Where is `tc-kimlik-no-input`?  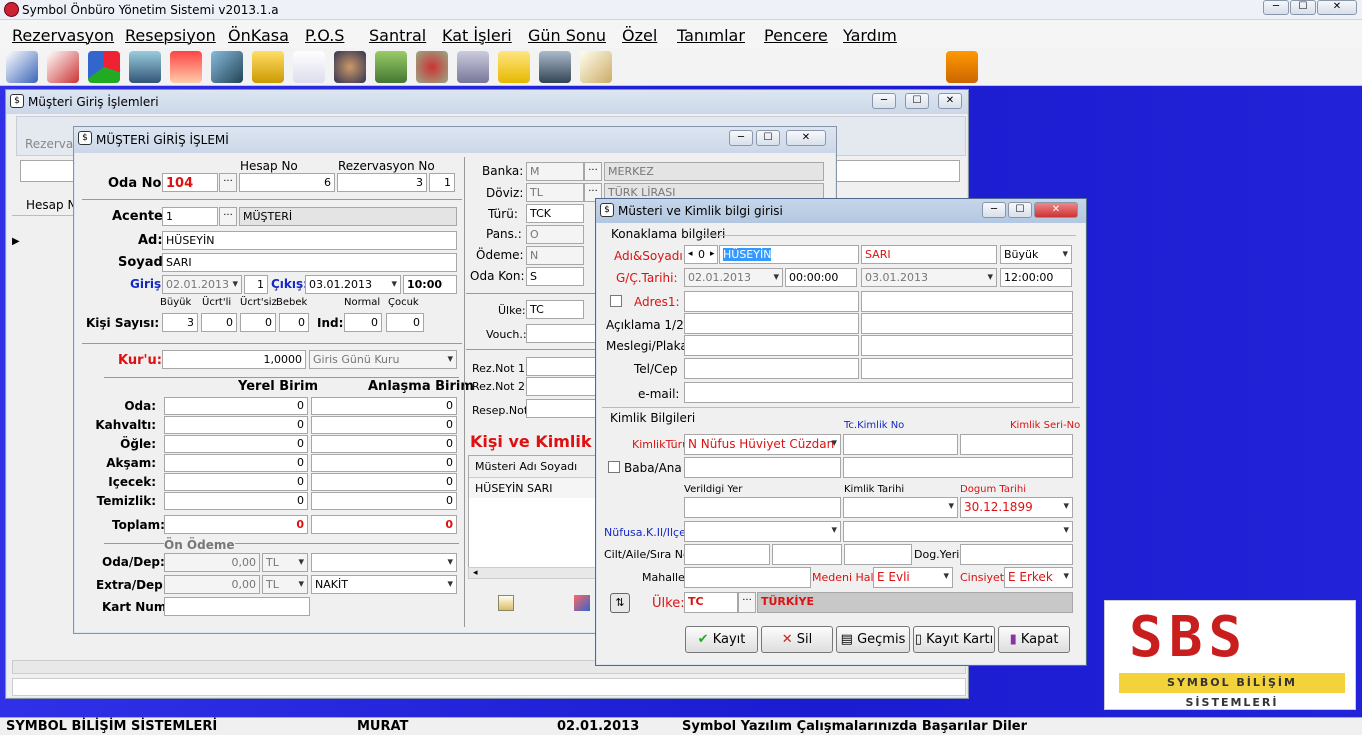
tc-kimlik-no-input is located at coordinates (900, 444).